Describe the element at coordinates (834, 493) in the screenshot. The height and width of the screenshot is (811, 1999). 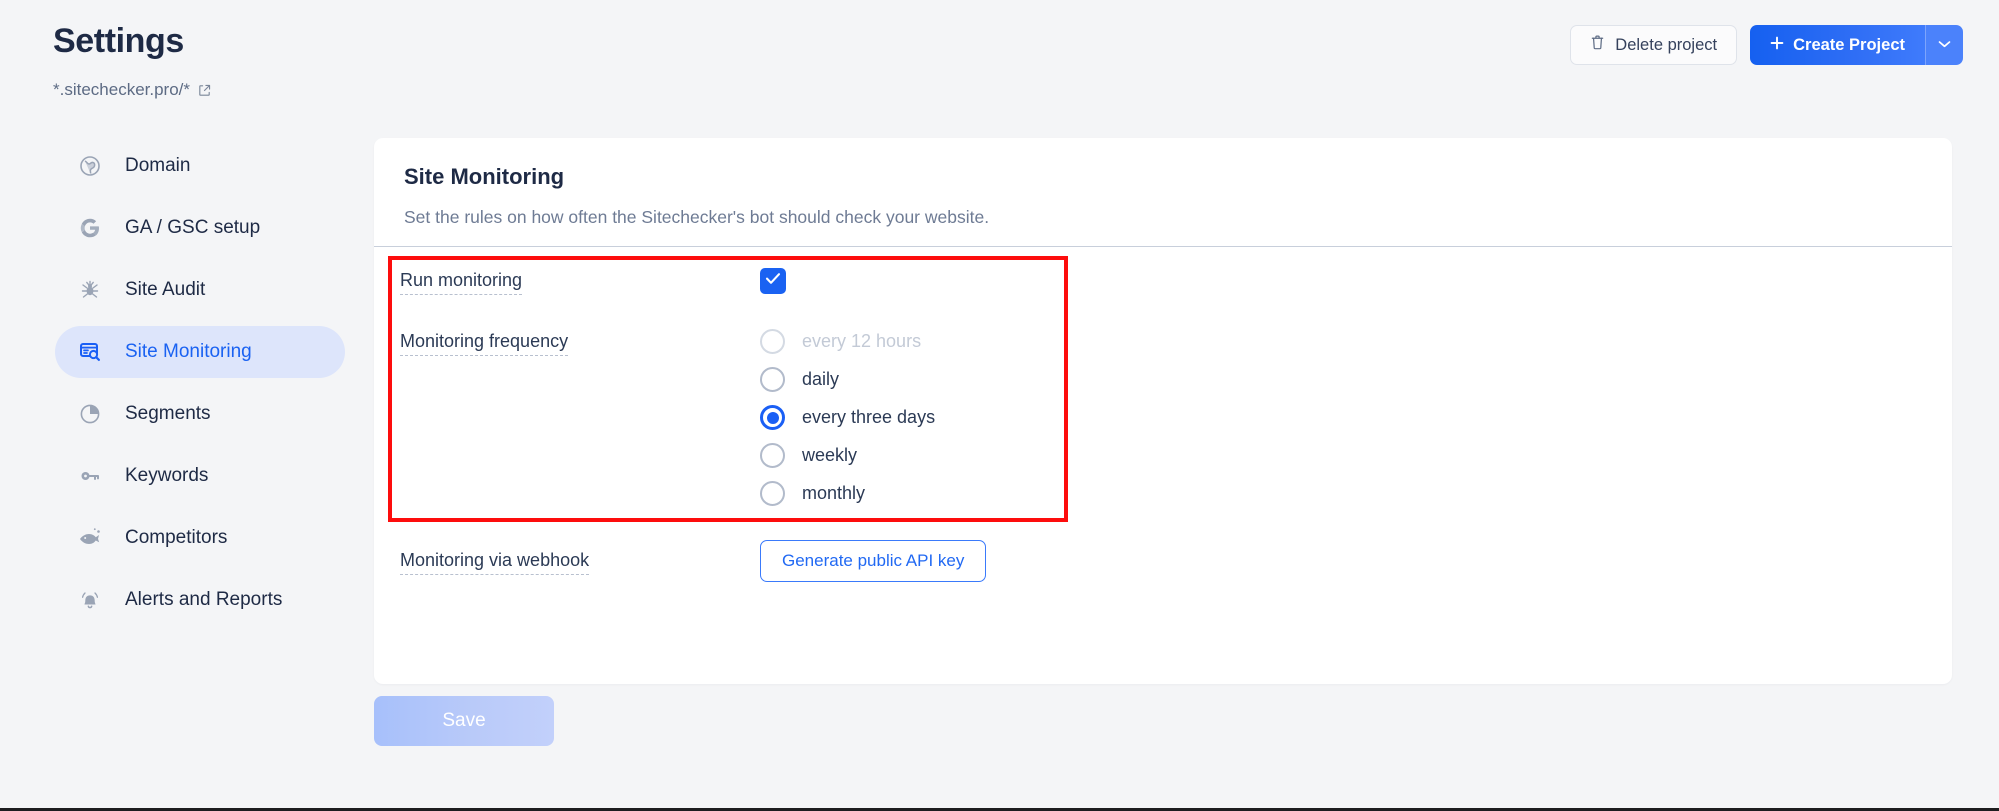
I see `frequency-option-label: monthly` at that location.